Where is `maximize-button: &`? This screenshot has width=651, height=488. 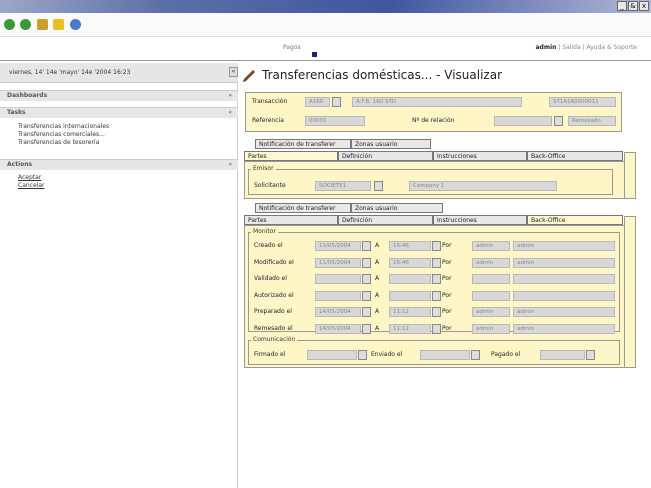 maximize-button: & is located at coordinates (633, 6).